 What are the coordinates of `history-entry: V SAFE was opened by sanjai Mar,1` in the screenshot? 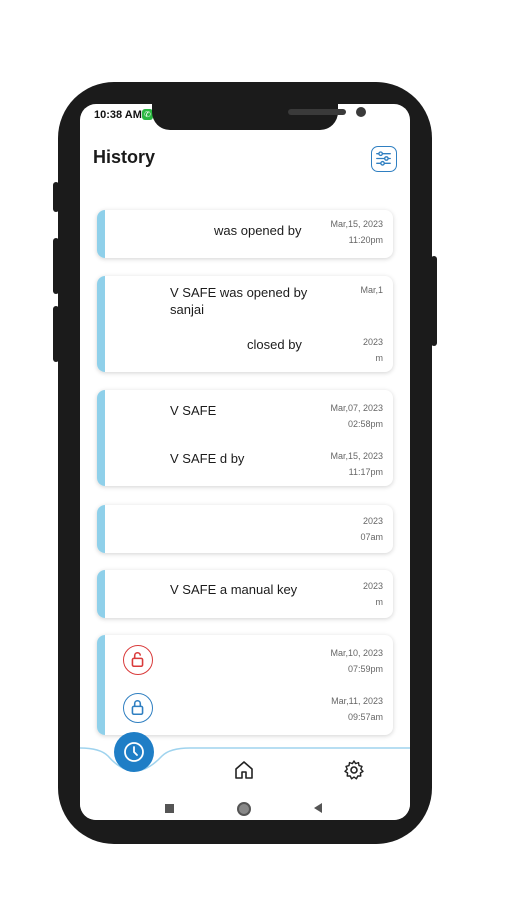 It's located at (245, 298).